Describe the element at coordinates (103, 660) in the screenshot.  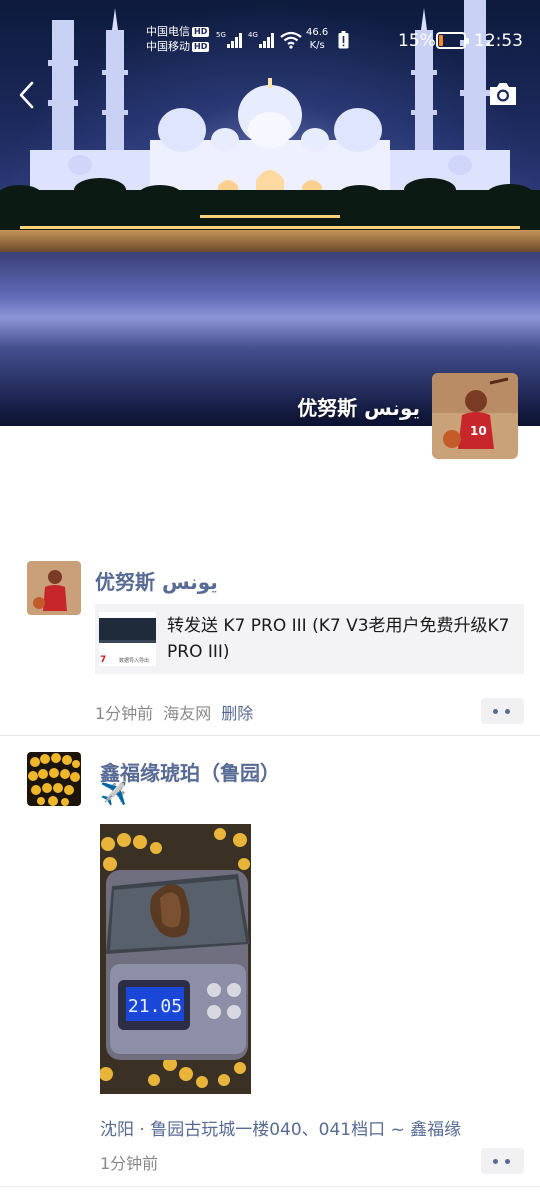
I see `svg-text: 7` at that location.